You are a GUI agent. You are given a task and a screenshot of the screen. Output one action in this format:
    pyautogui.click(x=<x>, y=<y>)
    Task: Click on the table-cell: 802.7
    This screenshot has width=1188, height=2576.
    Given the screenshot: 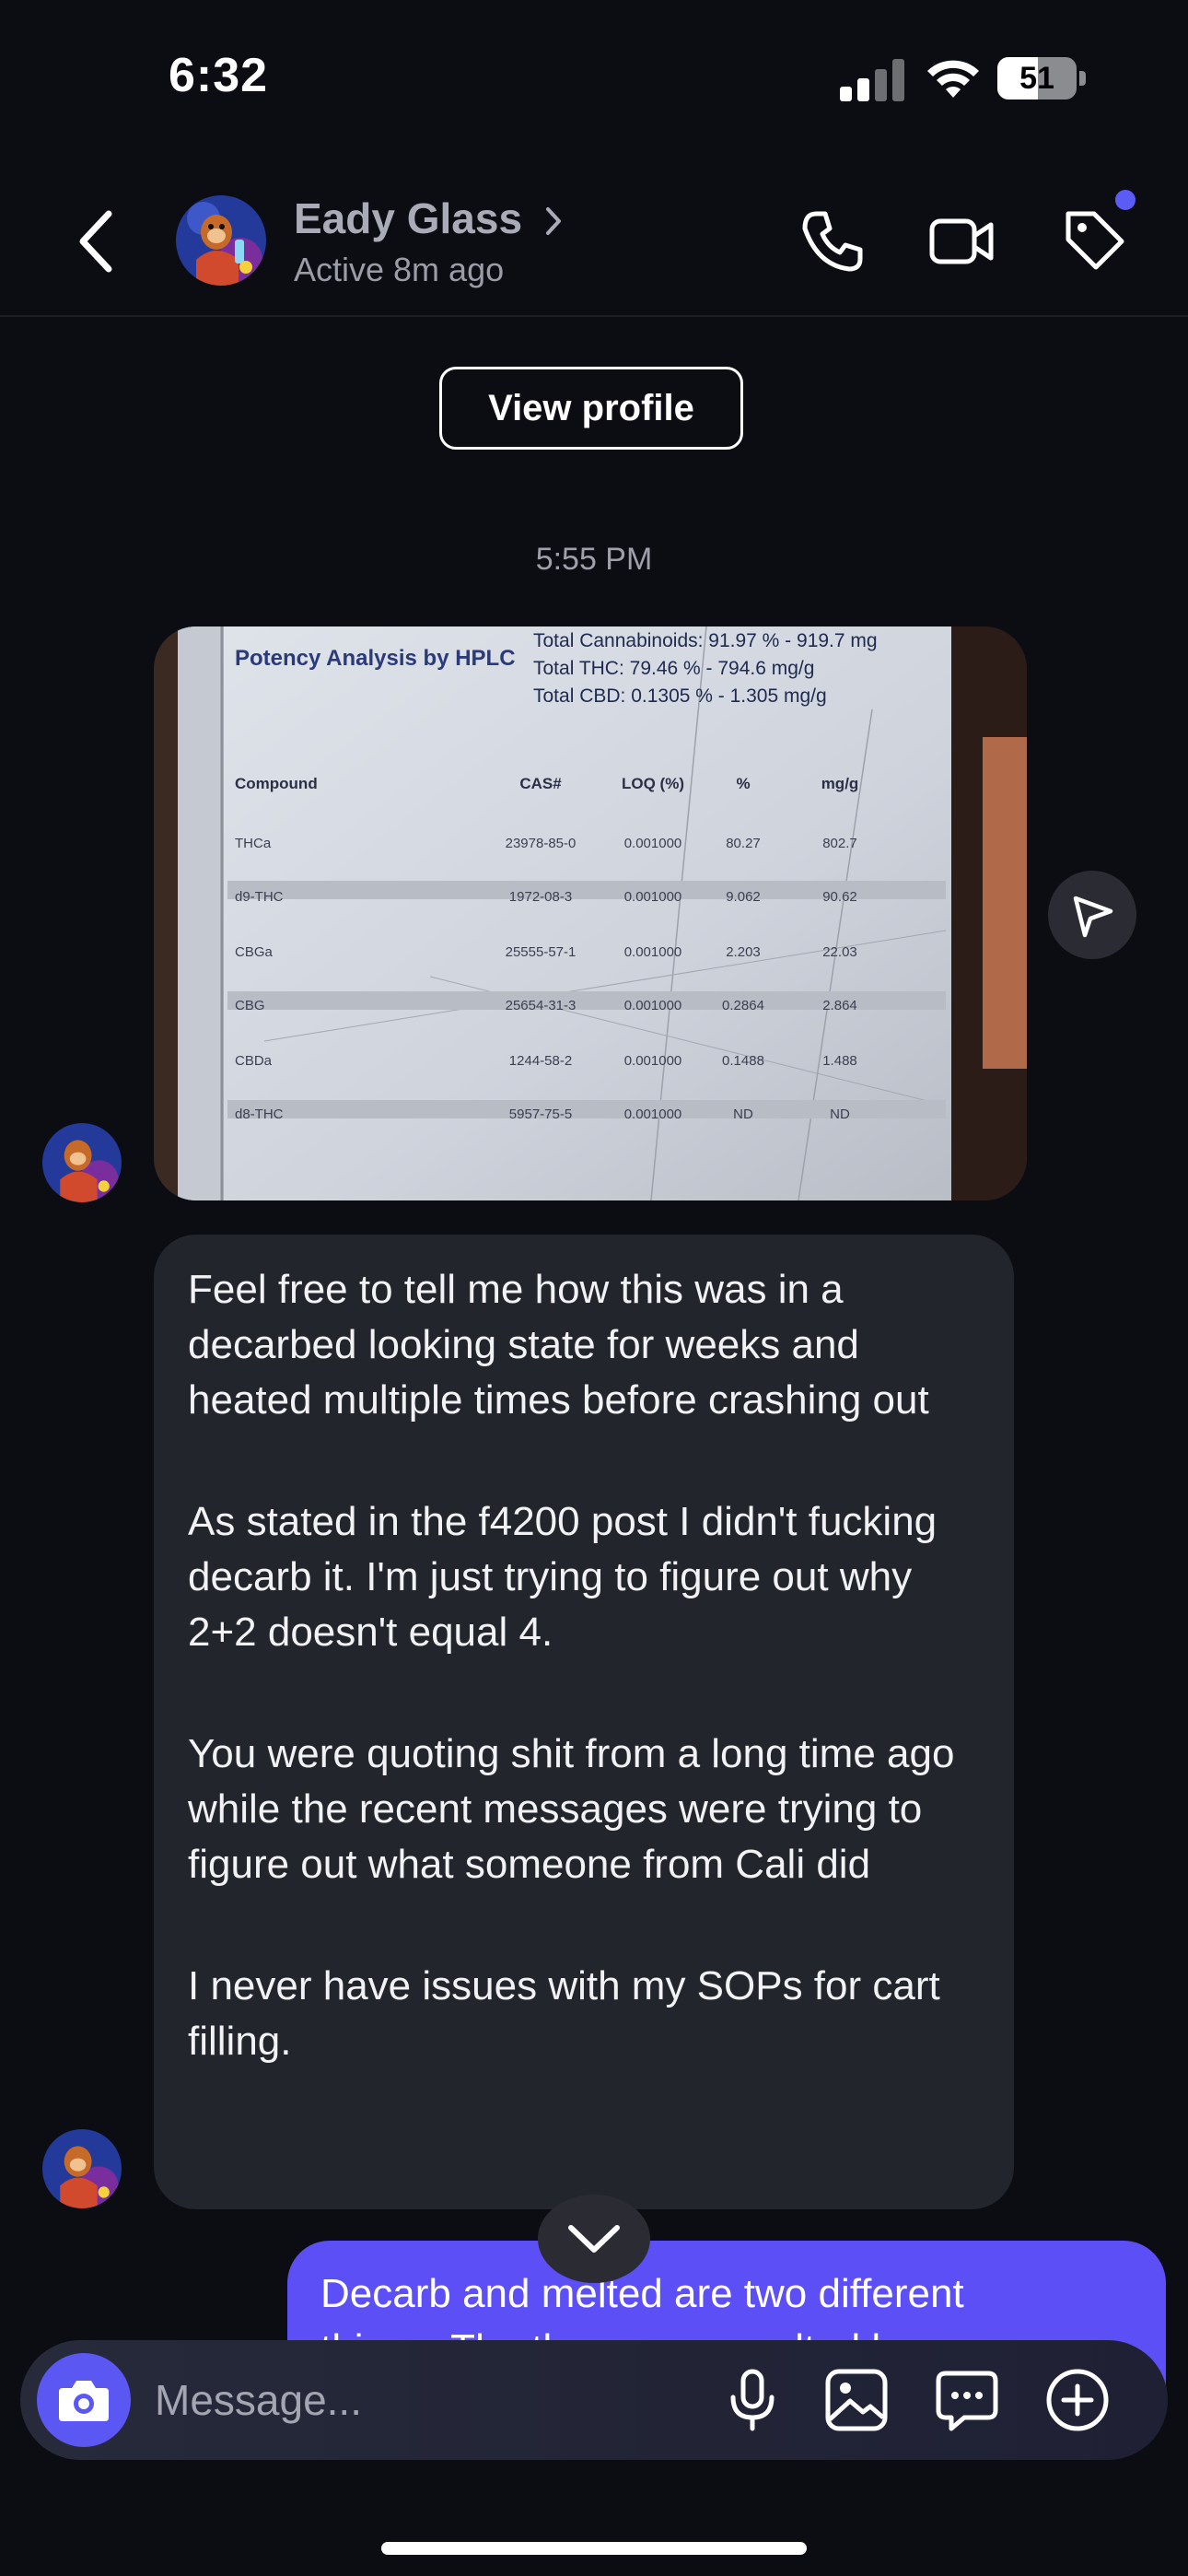 What is the action you would take?
    pyautogui.click(x=839, y=843)
    